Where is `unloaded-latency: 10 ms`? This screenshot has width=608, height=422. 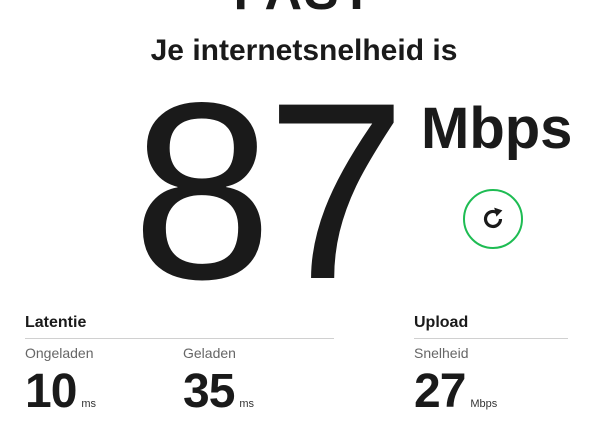
unloaded-latency: 10 ms is located at coordinates (60, 392).